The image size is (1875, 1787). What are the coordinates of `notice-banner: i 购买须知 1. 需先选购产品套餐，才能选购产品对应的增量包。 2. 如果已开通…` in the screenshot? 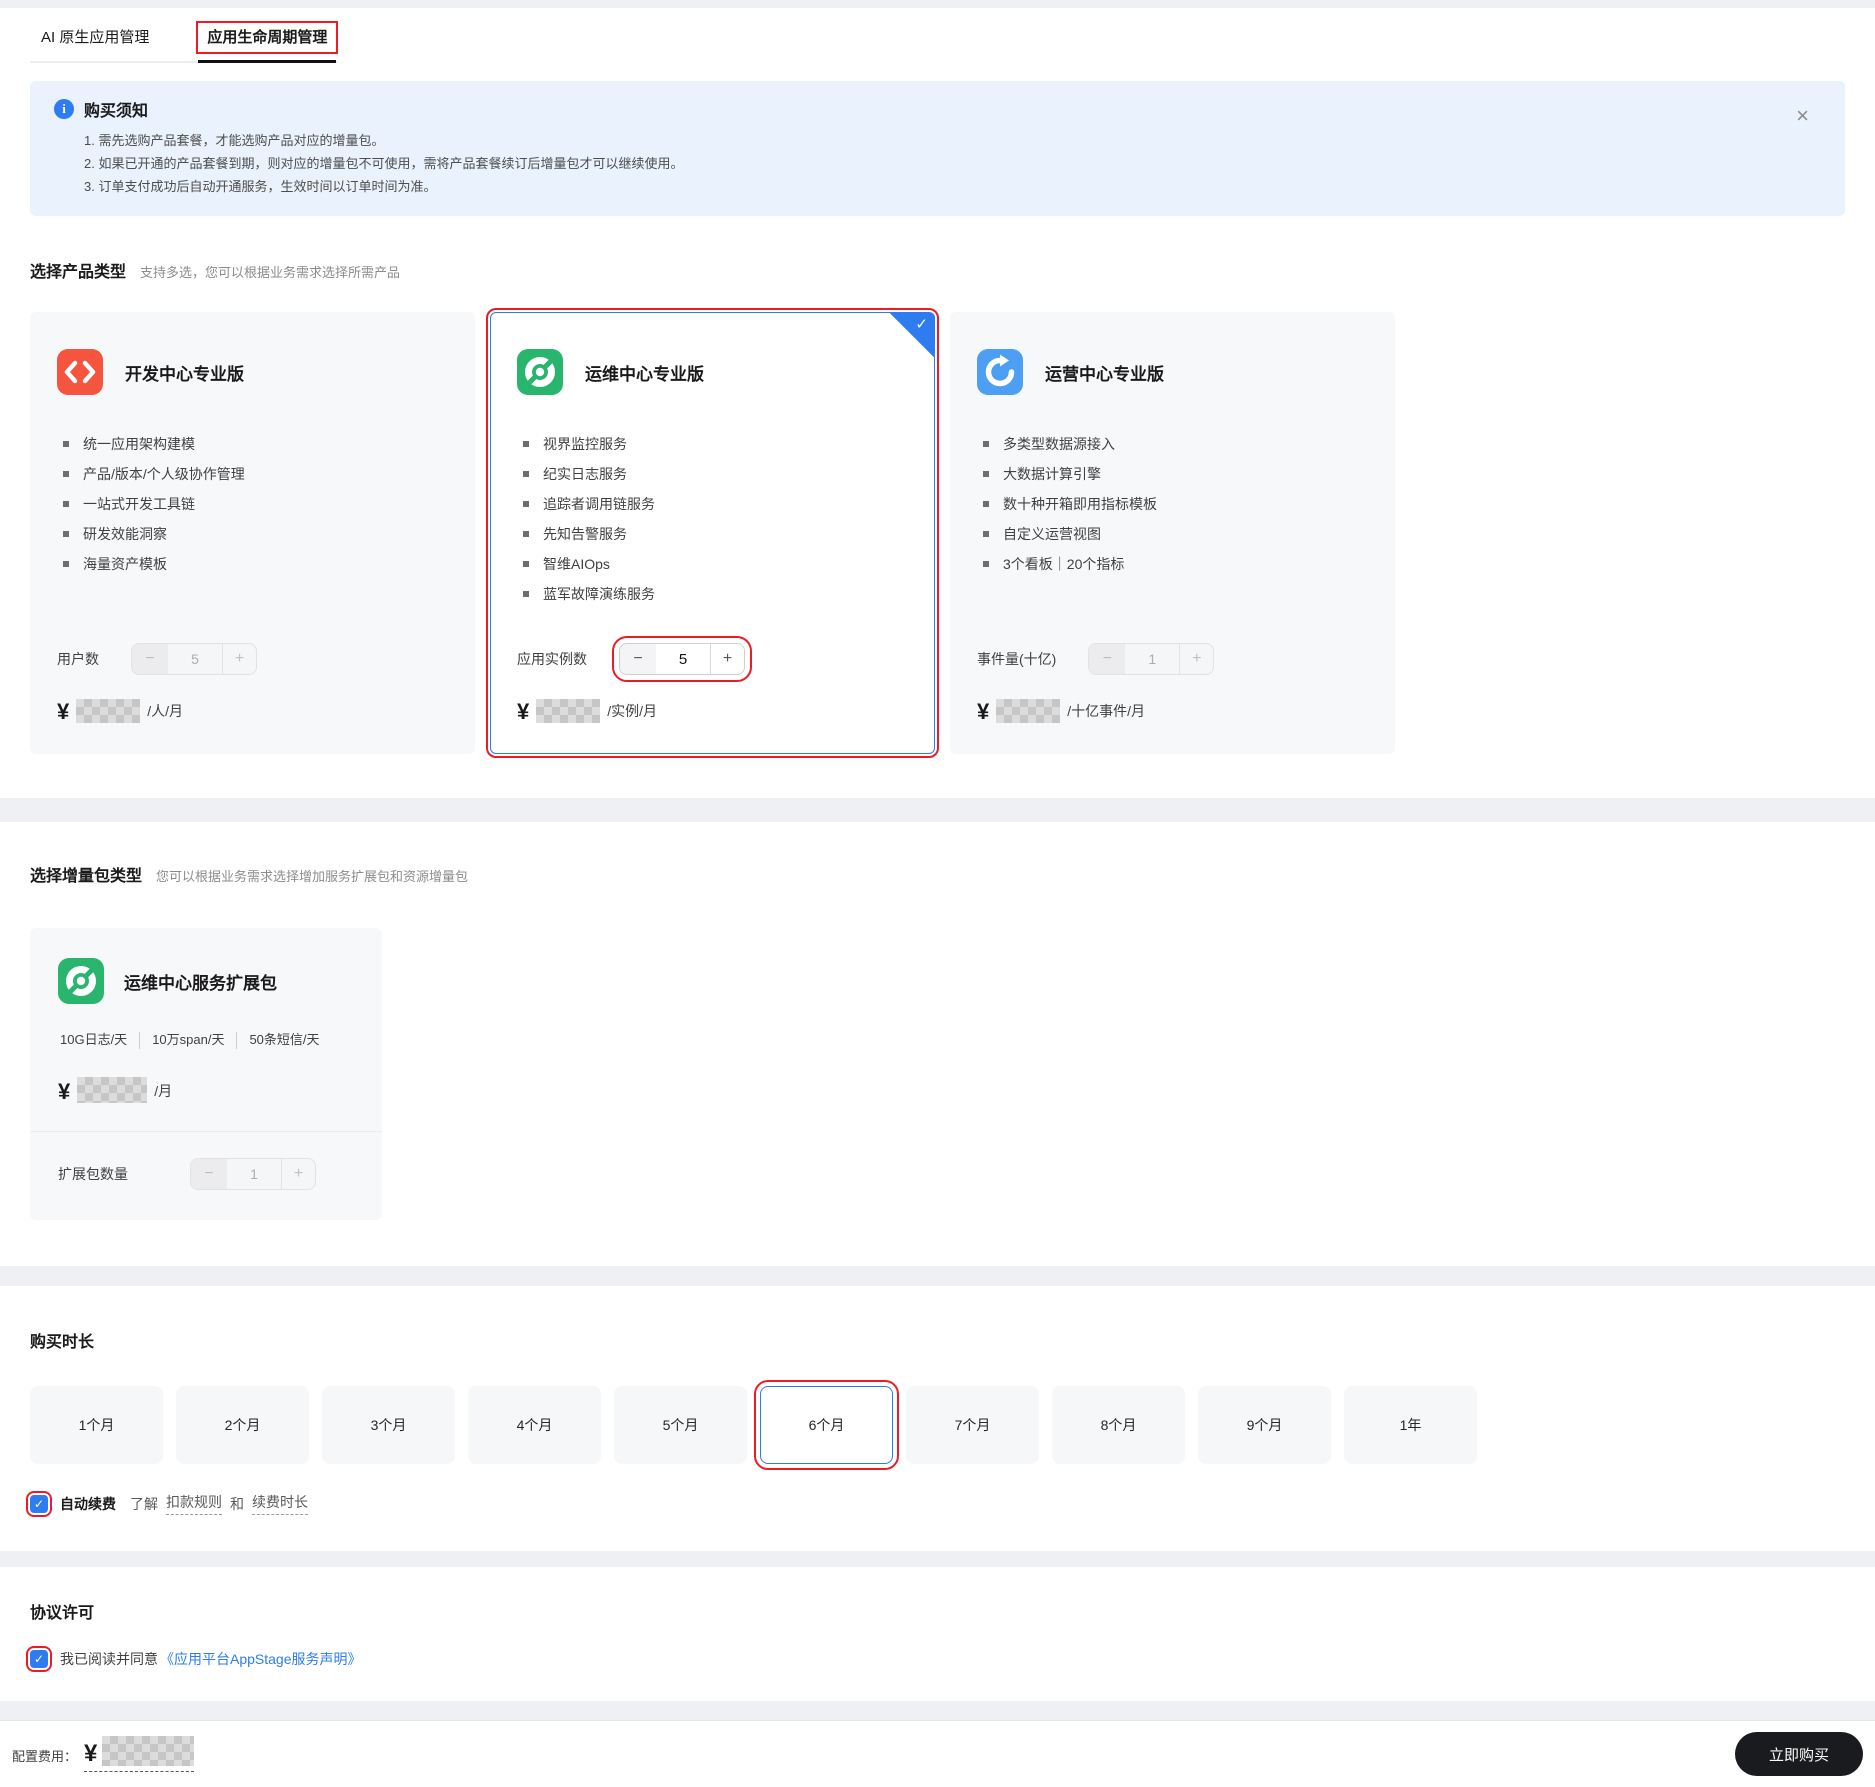 It's located at (937, 149).